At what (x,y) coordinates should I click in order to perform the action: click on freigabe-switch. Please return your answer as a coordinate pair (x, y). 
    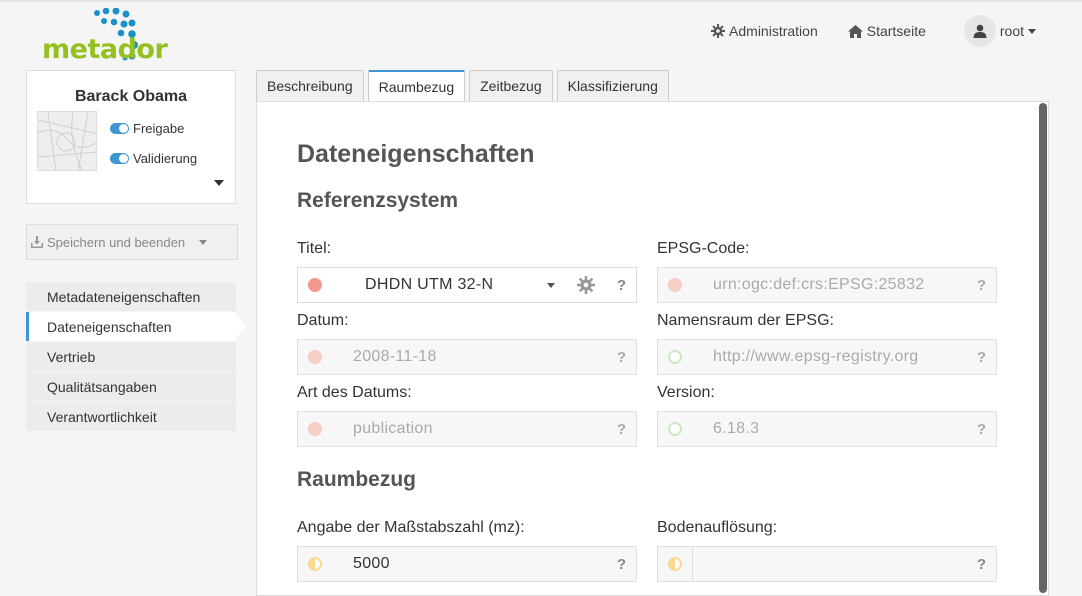
    Looking at the image, I should click on (119, 128).